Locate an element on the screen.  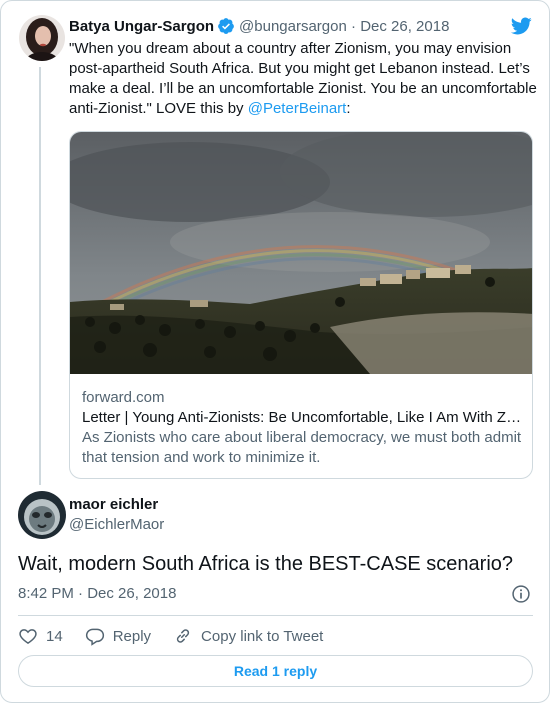
copy-link-label: Copy link to Tweet is located at coordinates (262, 636).